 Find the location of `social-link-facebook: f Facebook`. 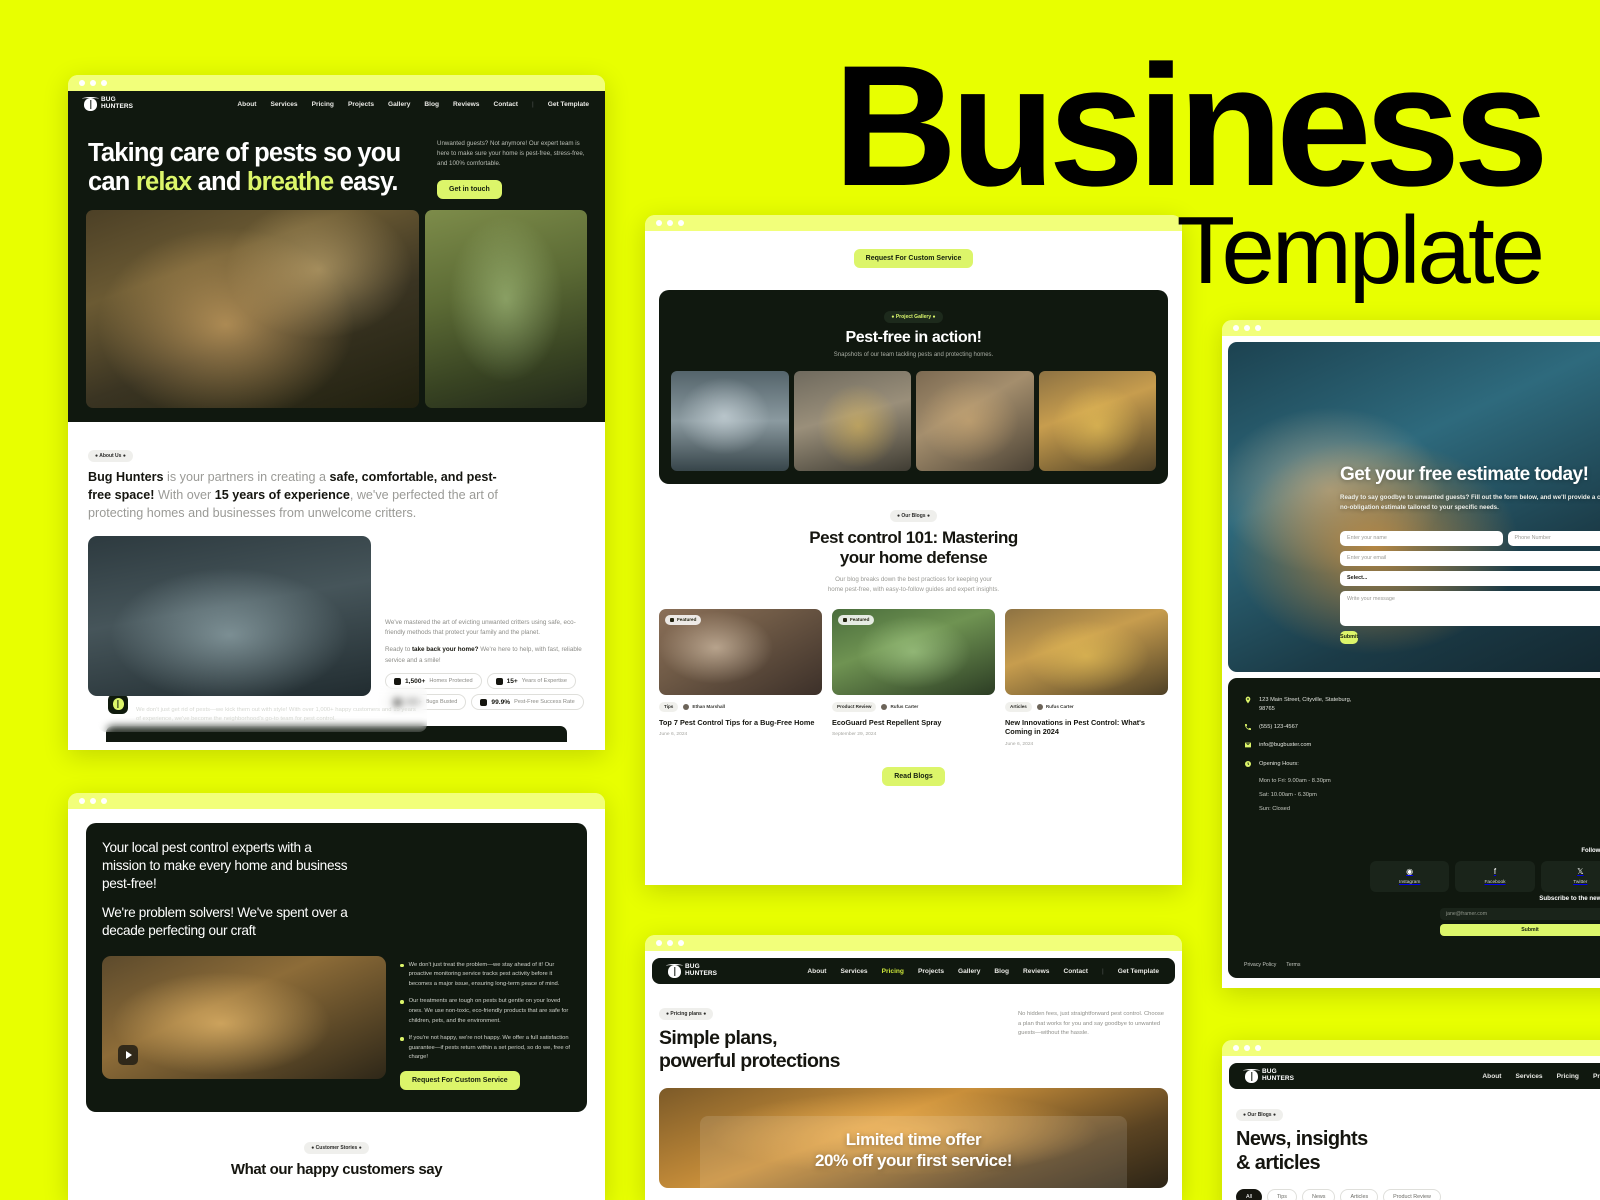

social-link-facebook: f Facebook is located at coordinates (1495, 876).